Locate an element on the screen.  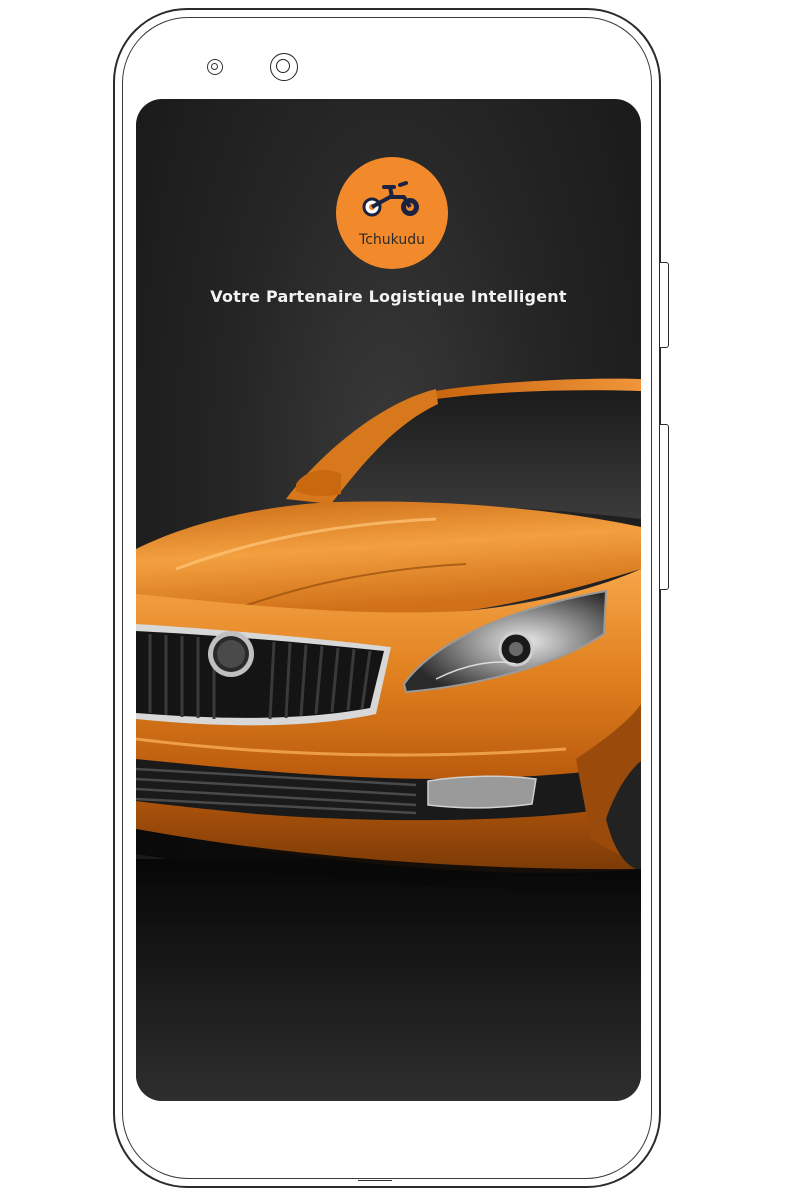
brand-logo: Tchukudu is located at coordinates (392, 213).